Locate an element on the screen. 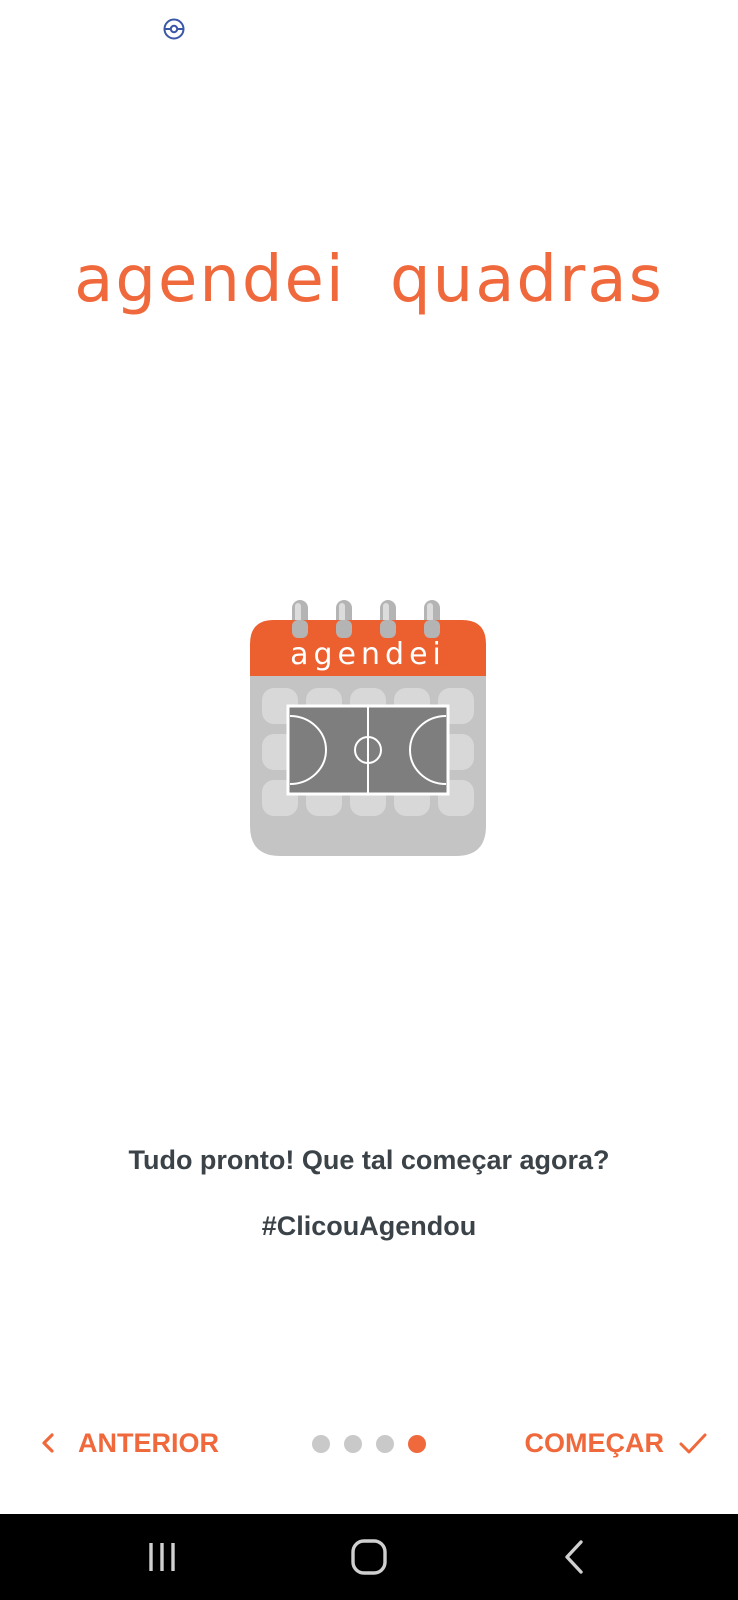 This screenshot has height=1600, width=738. system-navigation-bar is located at coordinates (369, 1557).